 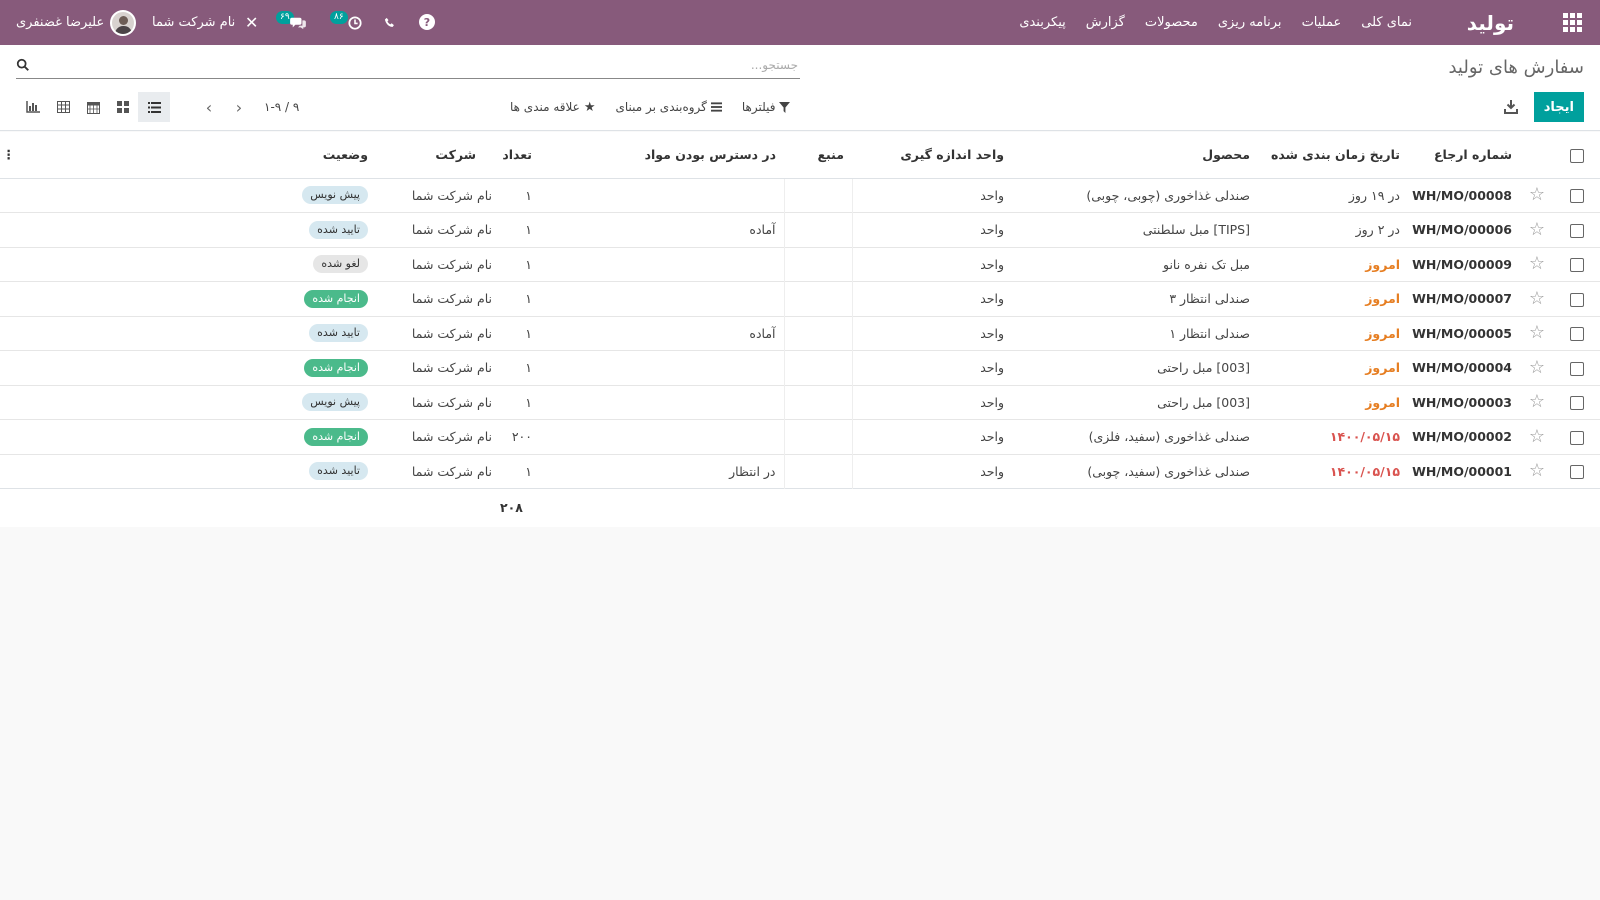 What do you see at coordinates (294, 22) in the screenshot?
I see `messages-icon: ۶۹` at bounding box center [294, 22].